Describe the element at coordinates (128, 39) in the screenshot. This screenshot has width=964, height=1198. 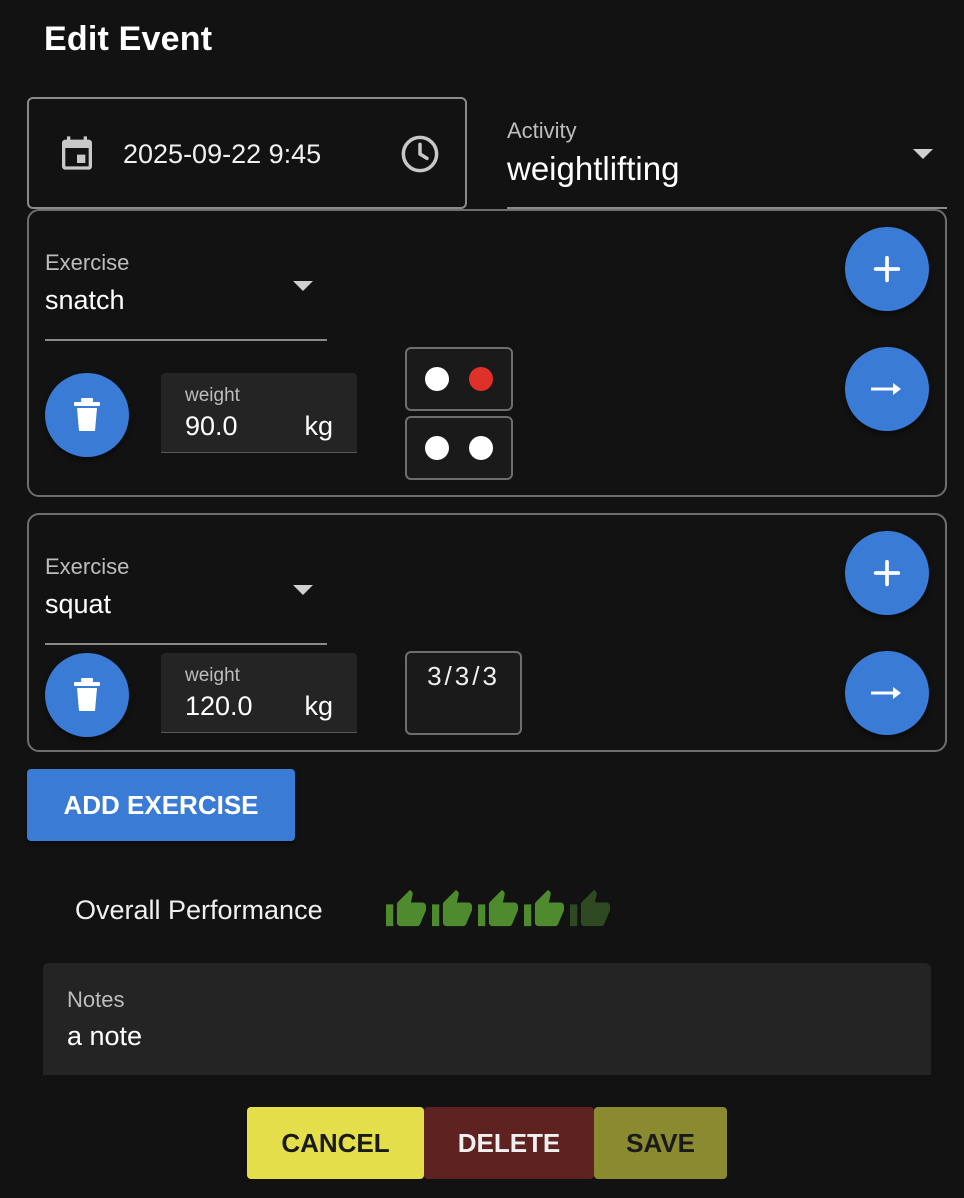
I see `page-title: Edit Event` at that location.